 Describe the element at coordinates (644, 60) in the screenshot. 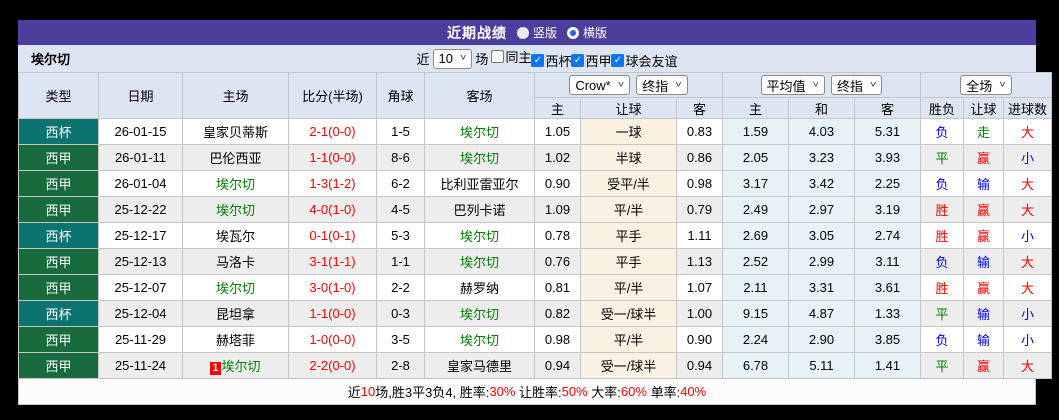

I see `filter-checkbox-球会友谊: 球会友谊` at that location.